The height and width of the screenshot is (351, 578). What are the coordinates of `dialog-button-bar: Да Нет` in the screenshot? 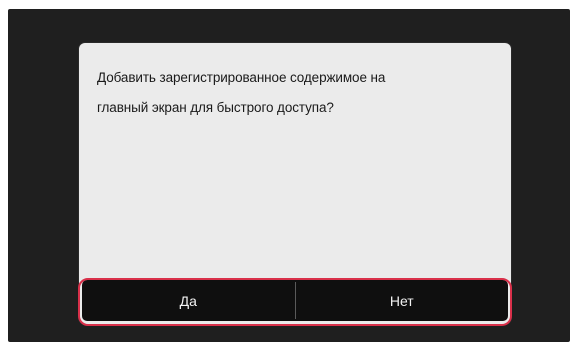 It's located at (295, 300).